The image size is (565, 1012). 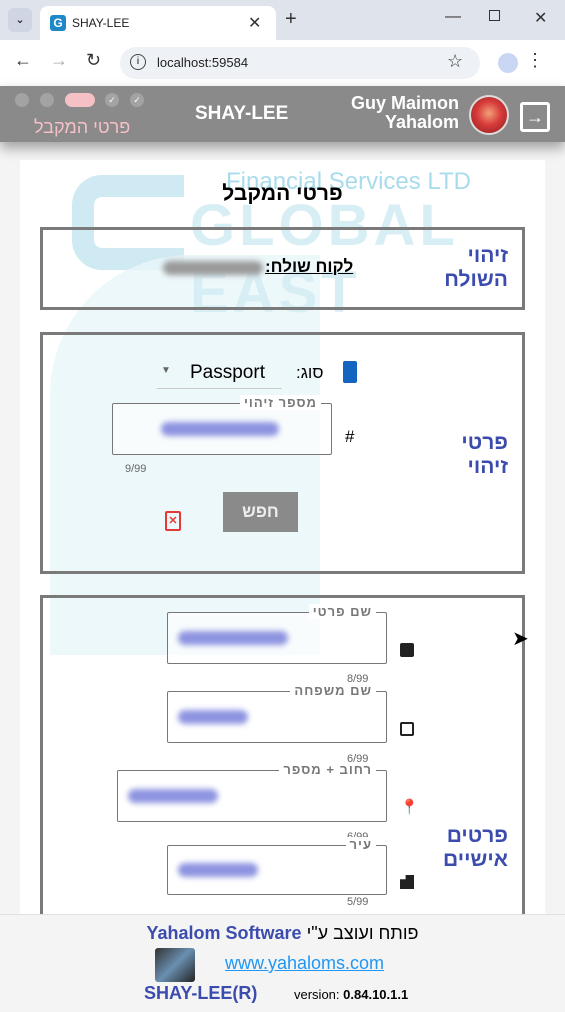 What do you see at coordinates (455, 61) in the screenshot?
I see `bookmark-star-icon: ☆` at bounding box center [455, 61].